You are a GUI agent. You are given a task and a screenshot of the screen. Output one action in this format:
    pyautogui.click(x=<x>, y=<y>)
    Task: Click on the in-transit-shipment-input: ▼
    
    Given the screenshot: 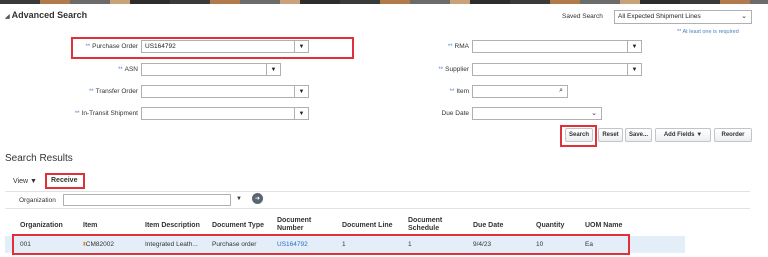 What is the action you would take?
    pyautogui.click(x=225, y=113)
    